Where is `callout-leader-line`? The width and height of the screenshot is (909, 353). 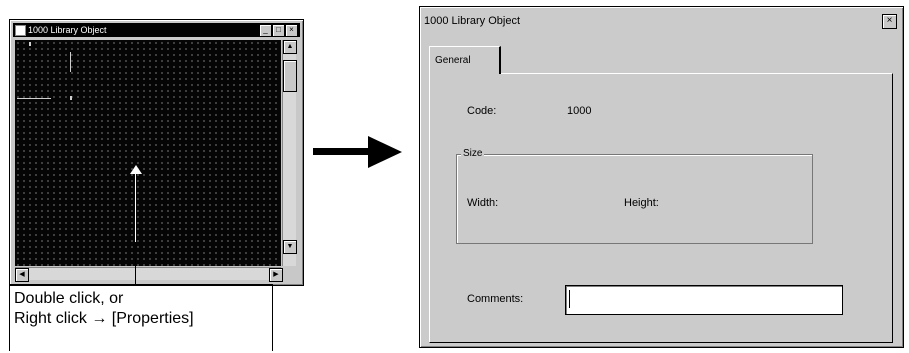
callout-leader-line is located at coordinates (135, 272).